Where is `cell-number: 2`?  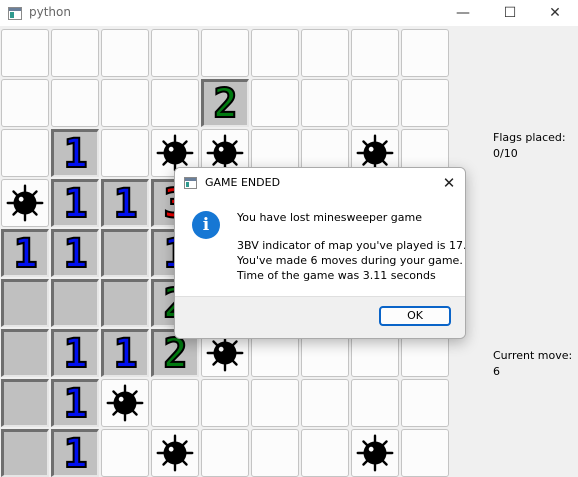 cell-number: 2 is located at coordinates (225, 103).